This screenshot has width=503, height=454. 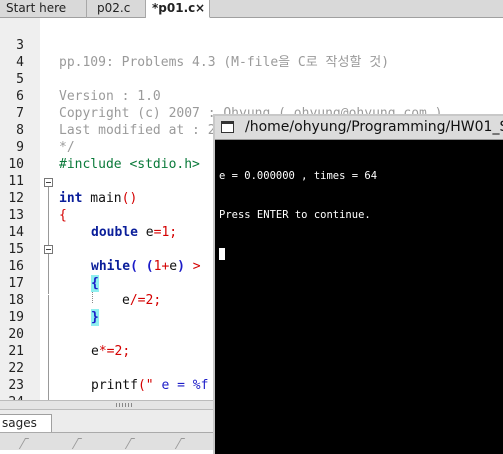 I want to click on terminal-titlebar: /home/ohyung/Programming/HW01_SN2, so click(x=359, y=128).